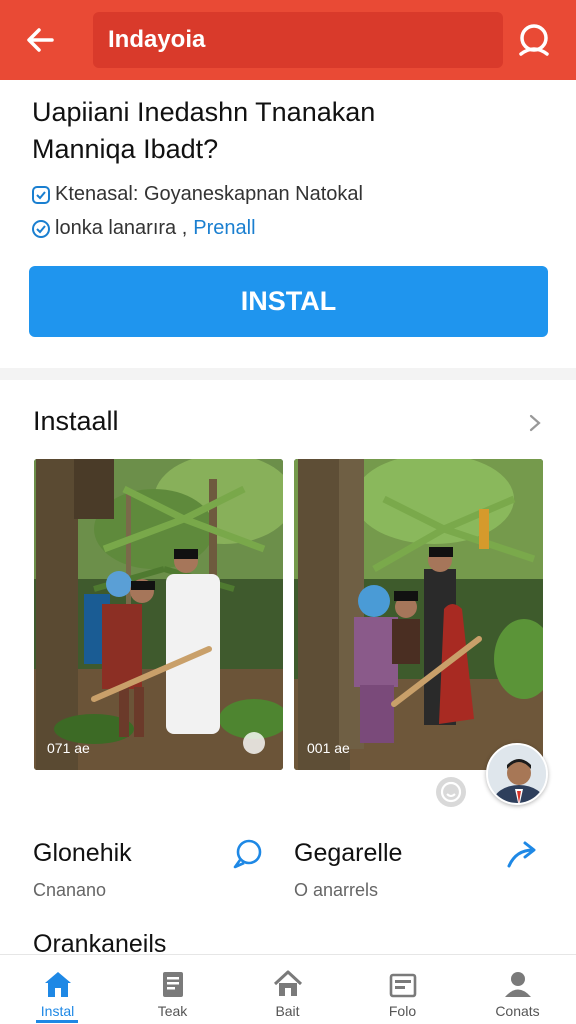 The width and height of the screenshot is (576, 1024). I want to click on nav-item-bait: Bait, so click(287, 989).